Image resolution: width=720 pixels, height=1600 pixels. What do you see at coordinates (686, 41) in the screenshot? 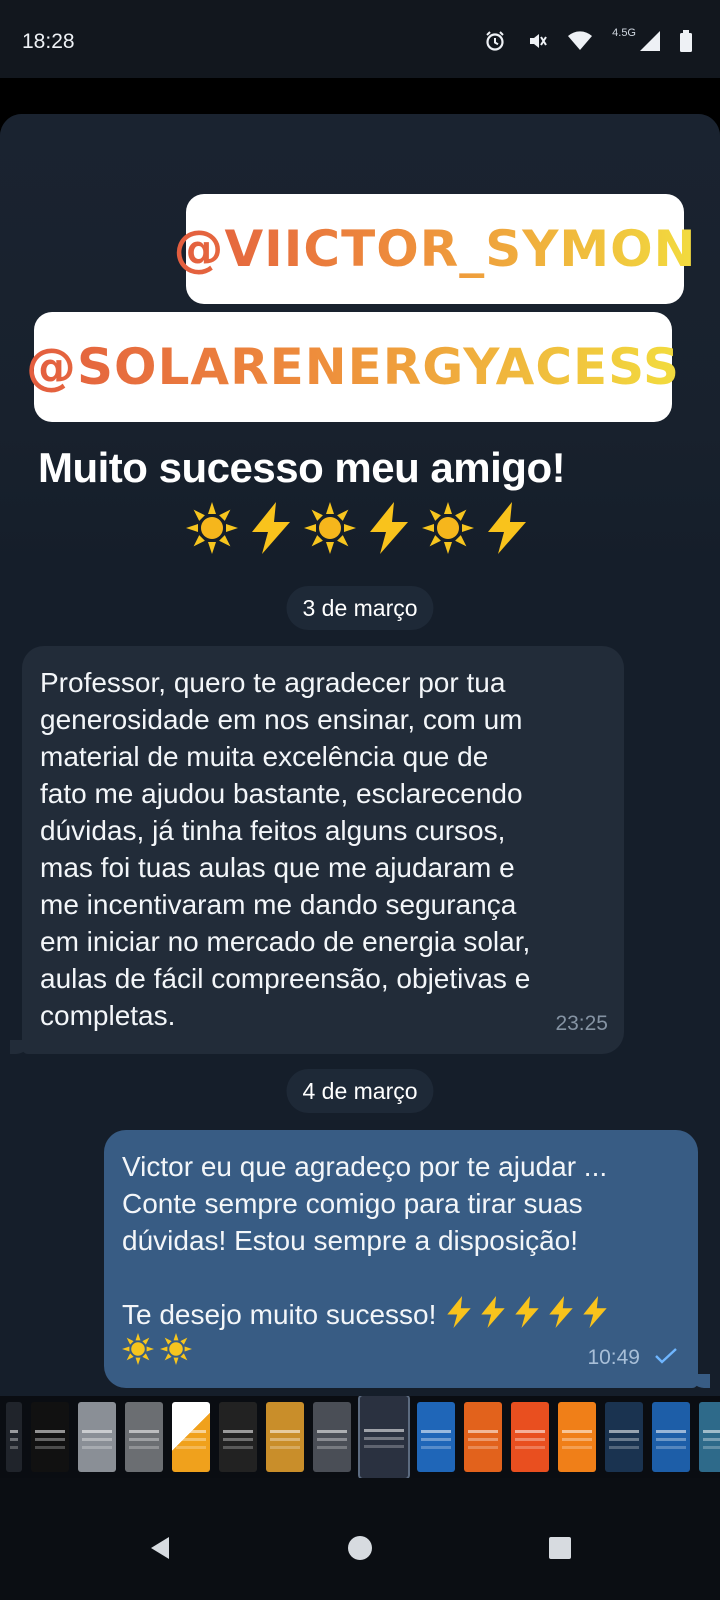
I see `battery-icon` at bounding box center [686, 41].